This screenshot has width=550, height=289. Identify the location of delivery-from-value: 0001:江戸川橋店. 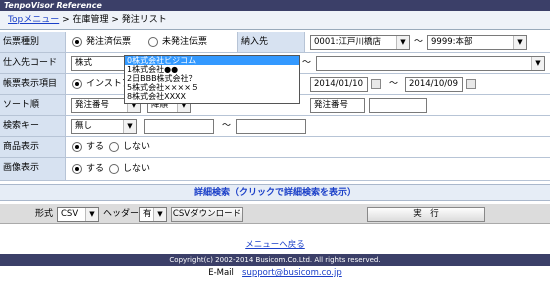
(347, 42).